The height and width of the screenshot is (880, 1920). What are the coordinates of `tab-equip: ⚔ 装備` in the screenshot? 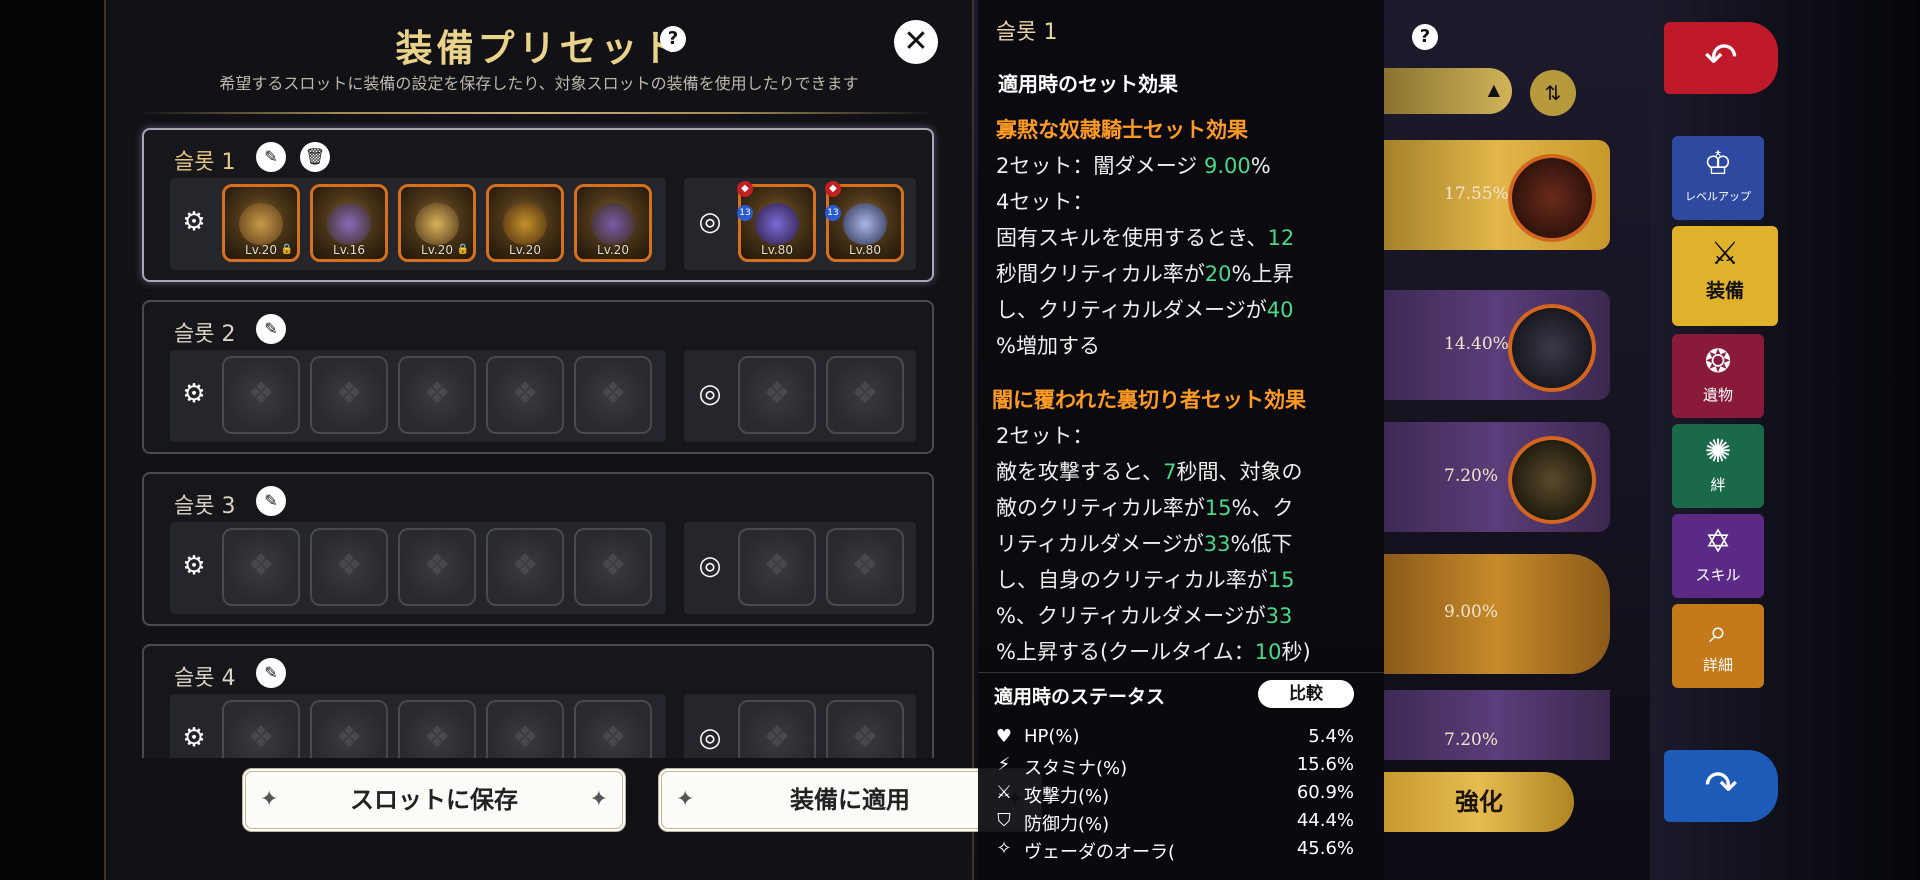 It's located at (1725, 276).